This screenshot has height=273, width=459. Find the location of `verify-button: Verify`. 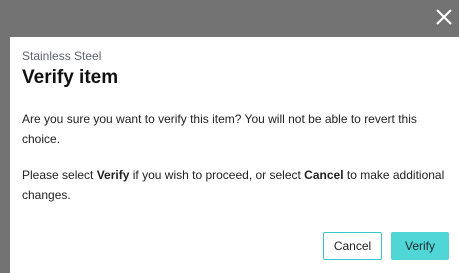

verify-button: Verify is located at coordinates (420, 246).